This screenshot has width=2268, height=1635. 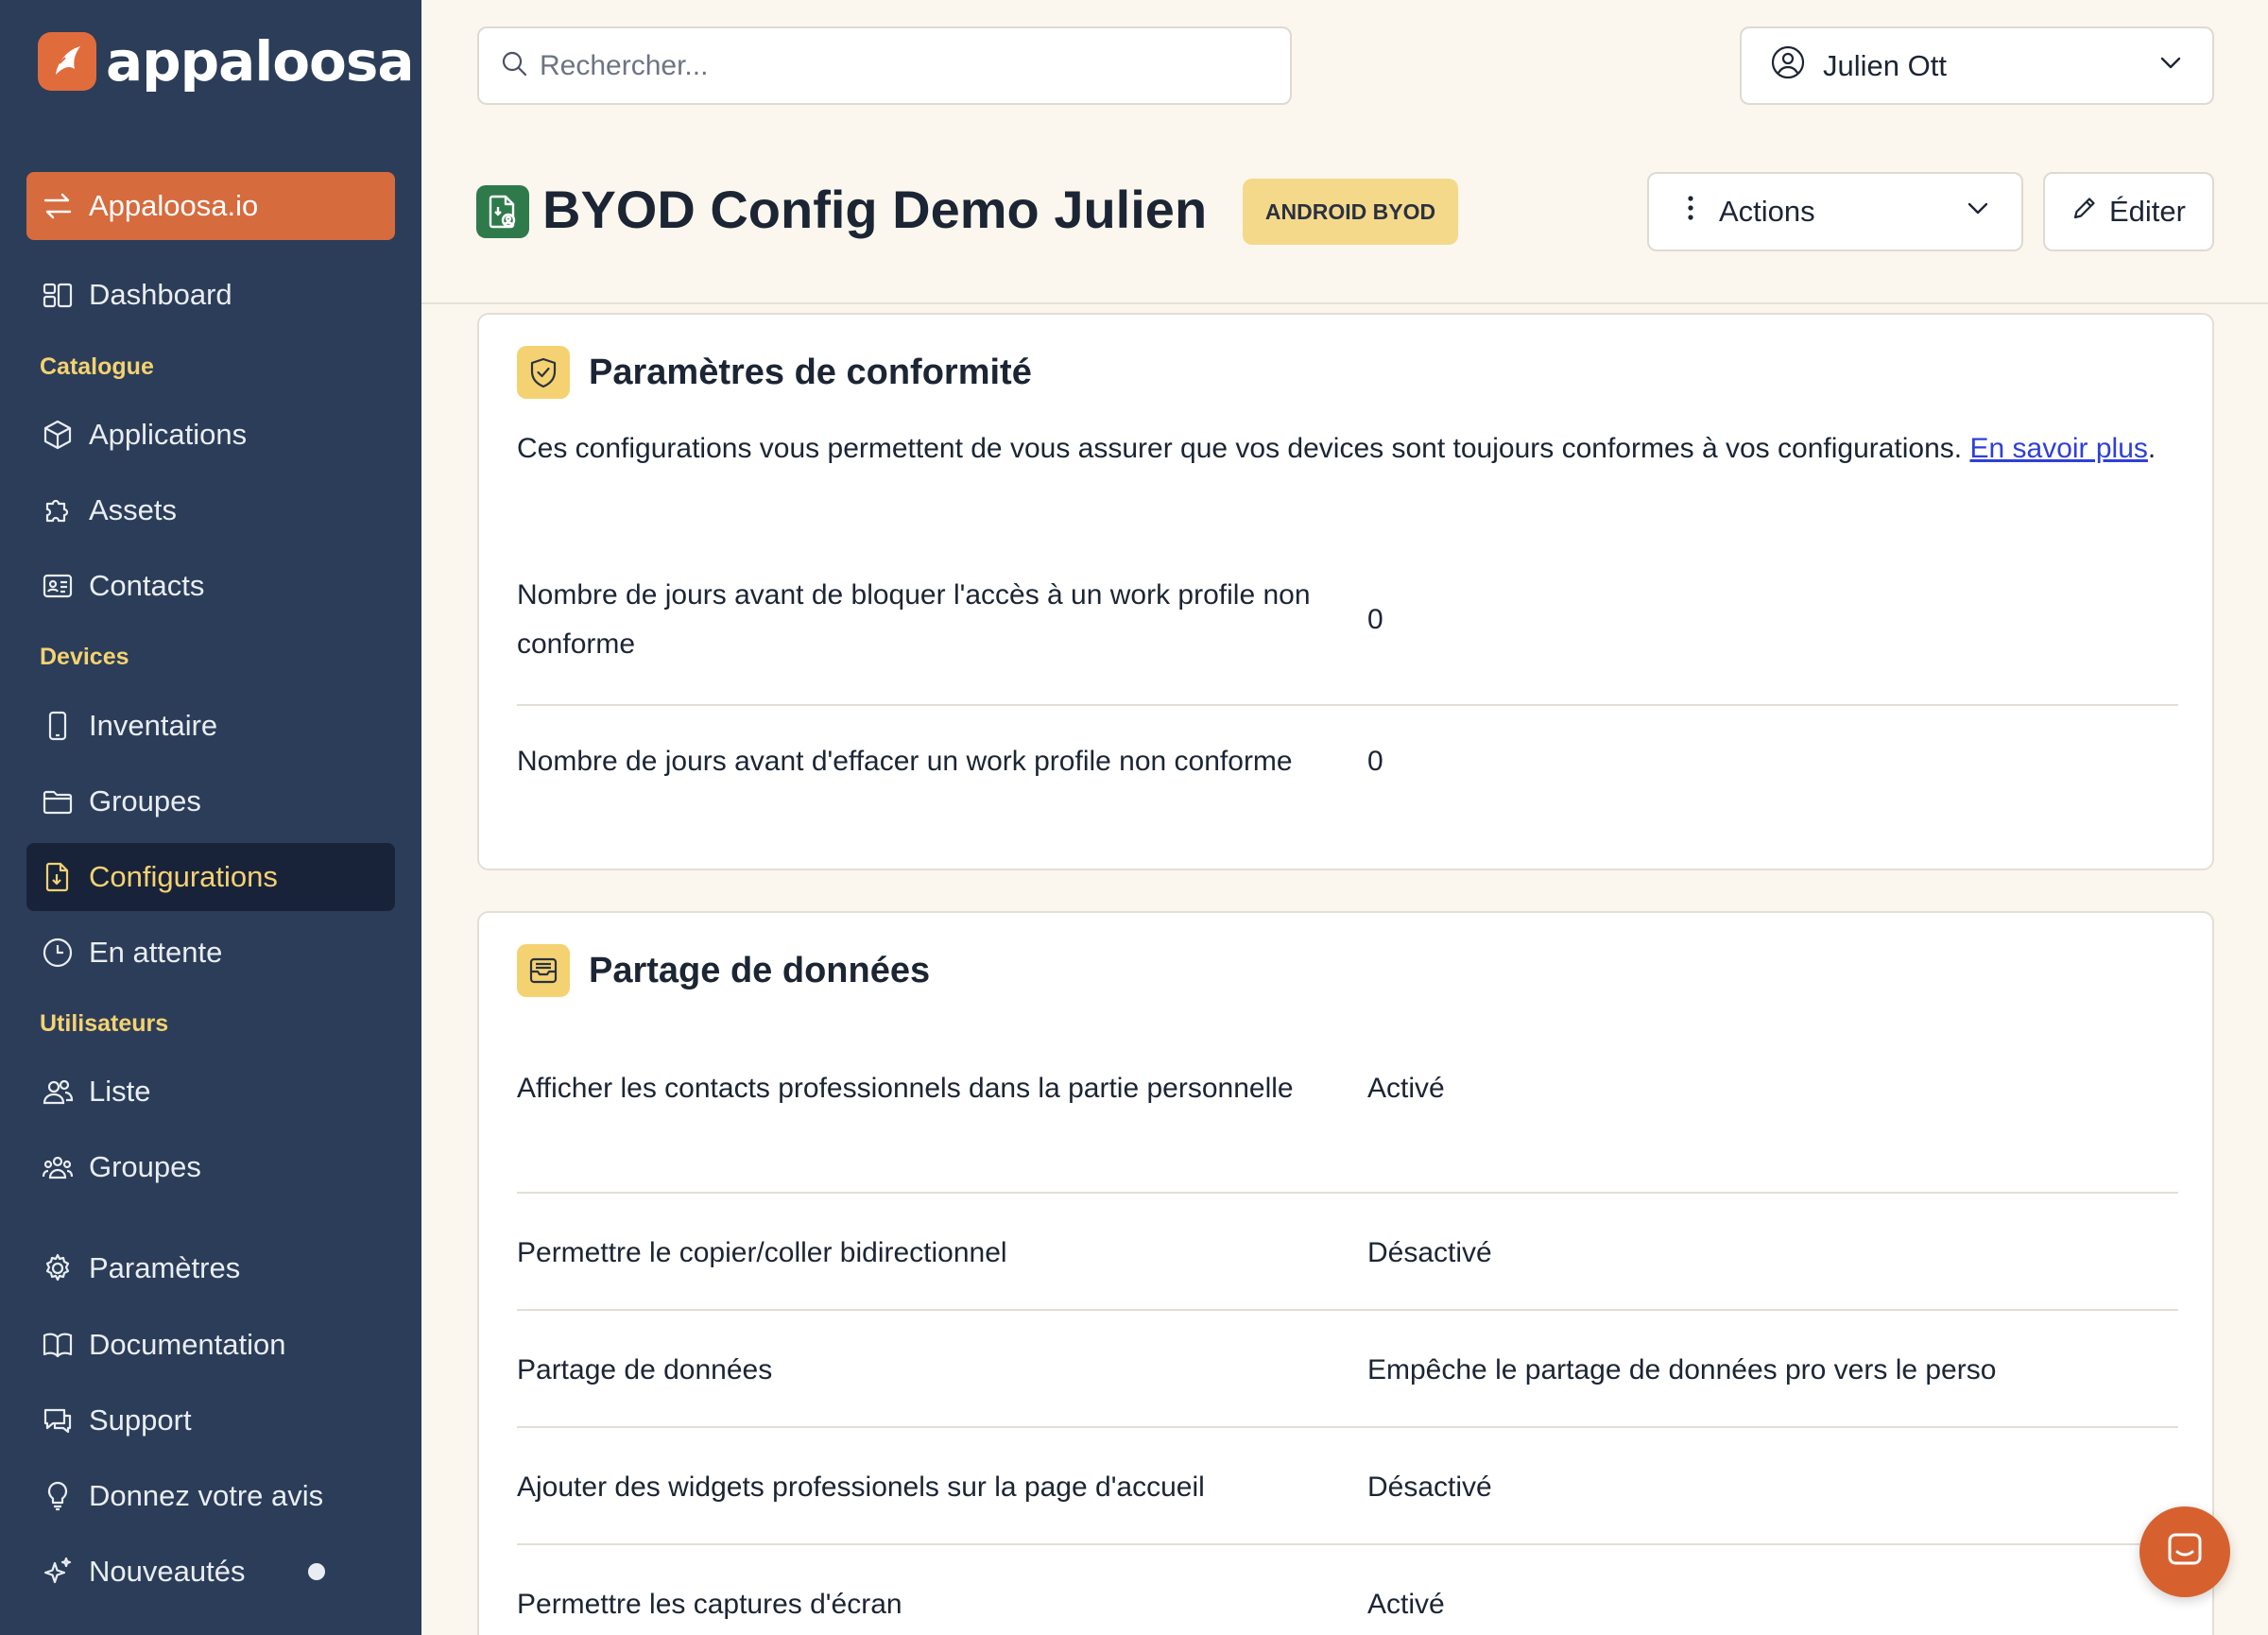 I want to click on user-avatar-icon, so click(x=1788, y=66).